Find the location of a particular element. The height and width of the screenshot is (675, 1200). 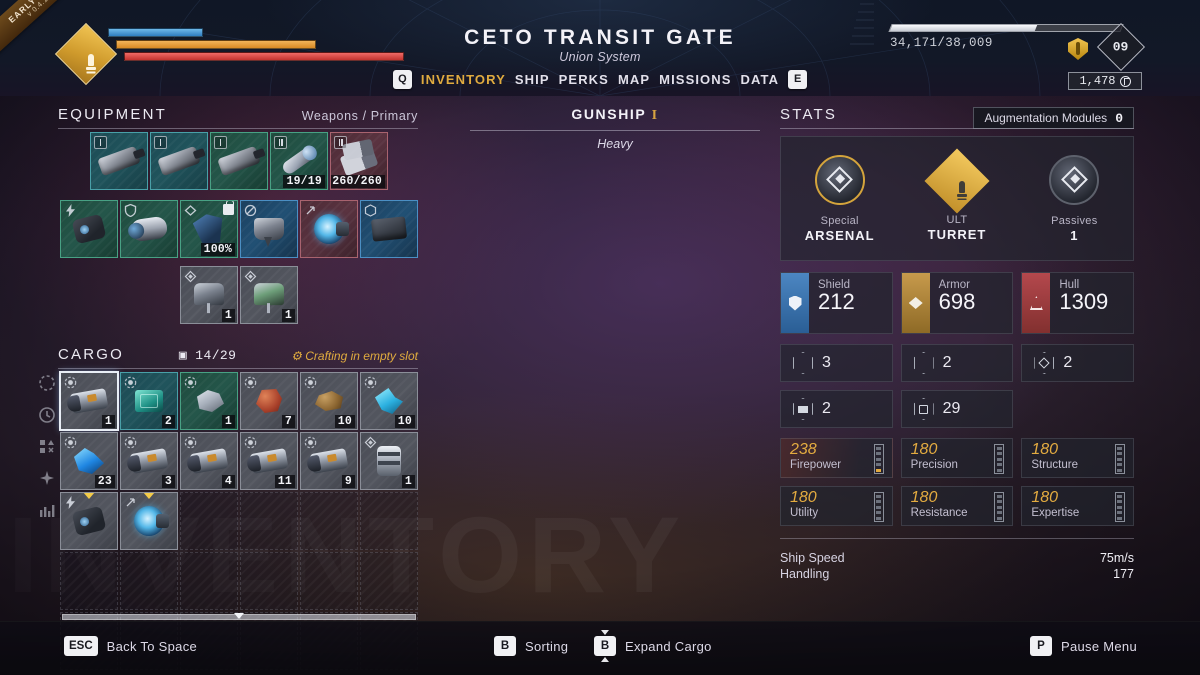

scrap-metal: 1 is located at coordinates (209, 401).